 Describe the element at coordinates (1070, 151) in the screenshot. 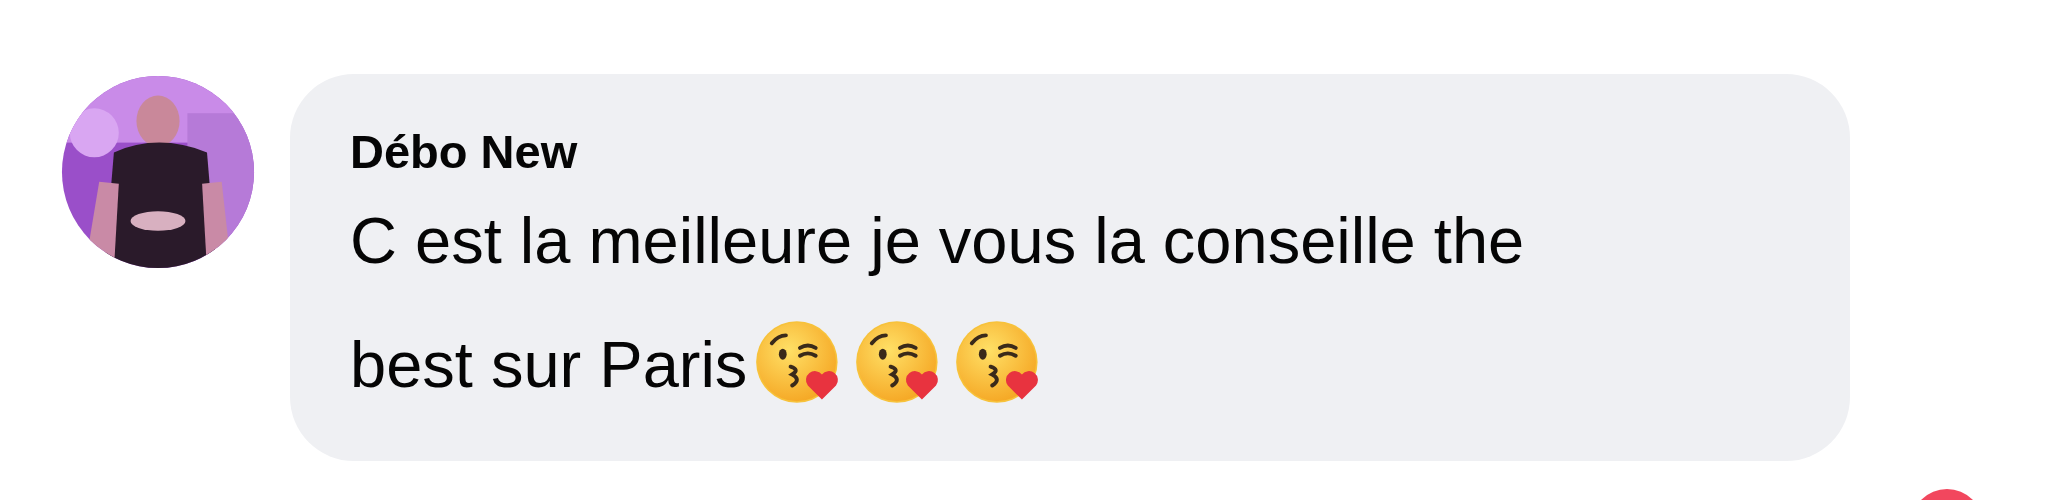

I see `author-name: Débo New` at that location.